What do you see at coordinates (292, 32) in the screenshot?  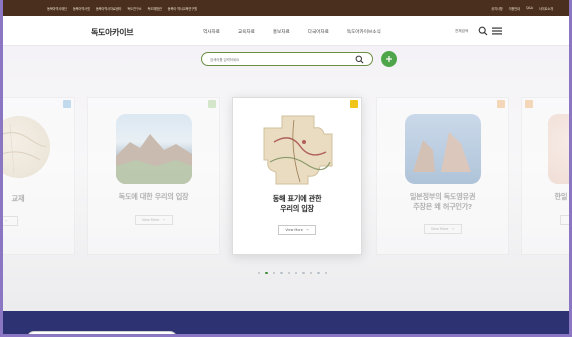 I see `main-nav: 역사자료 교육자료 홍보자료 다국어자료 독도아카이브소식` at bounding box center [292, 32].